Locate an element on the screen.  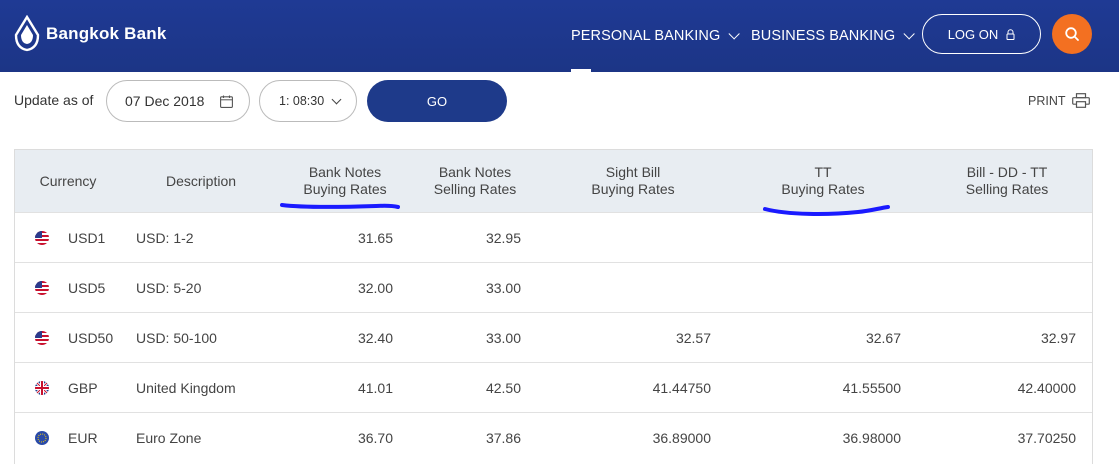
bank-emblem-icon is located at coordinates (27, 33).